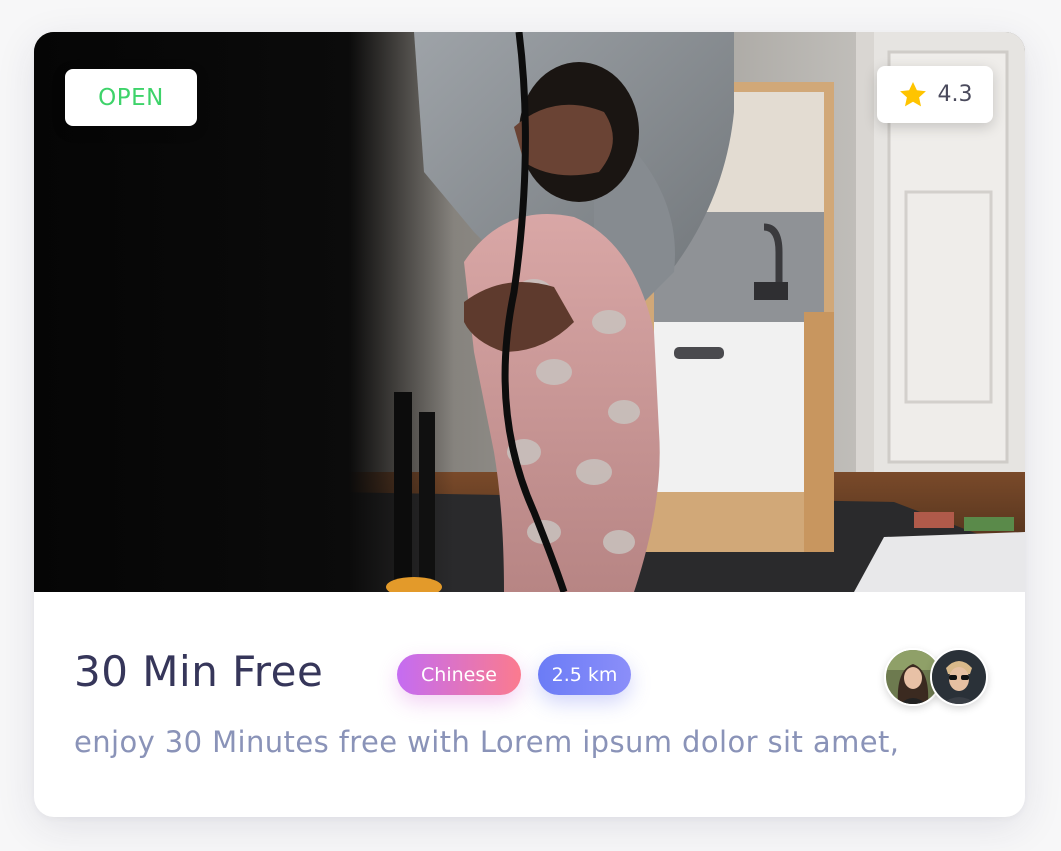 This screenshot has height=851, width=1061. What do you see at coordinates (955, 94) in the screenshot?
I see `rating-value: 4.3` at bounding box center [955, 94].